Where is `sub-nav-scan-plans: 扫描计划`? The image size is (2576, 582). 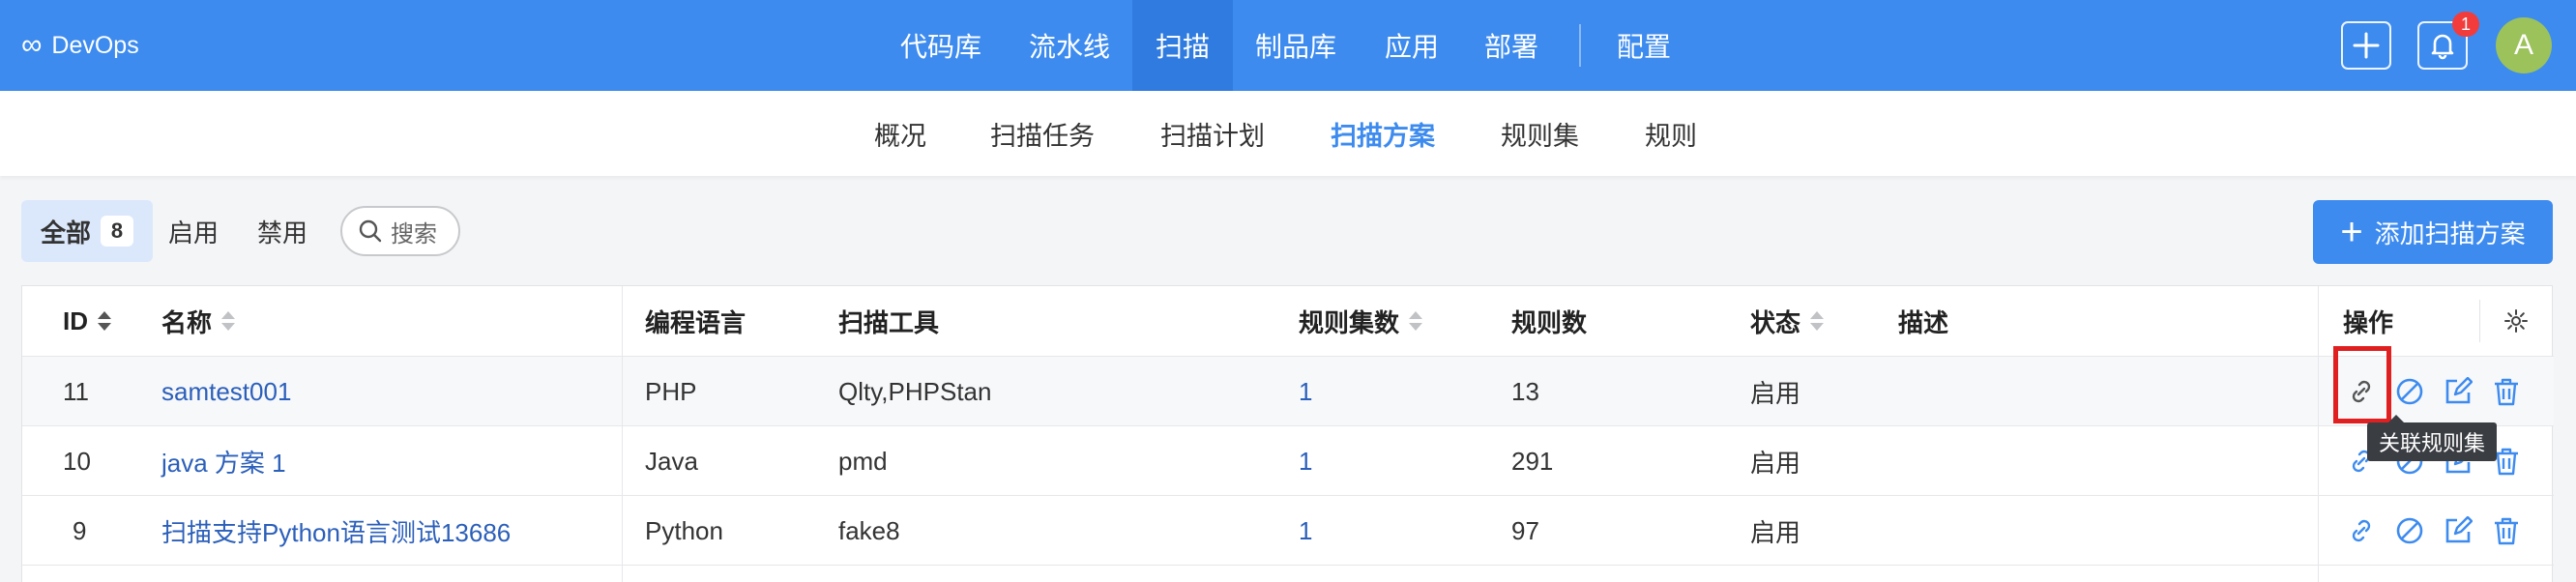
sub-nav-scan-plans: 扫描计划 is located at coordinates (1212, 133).